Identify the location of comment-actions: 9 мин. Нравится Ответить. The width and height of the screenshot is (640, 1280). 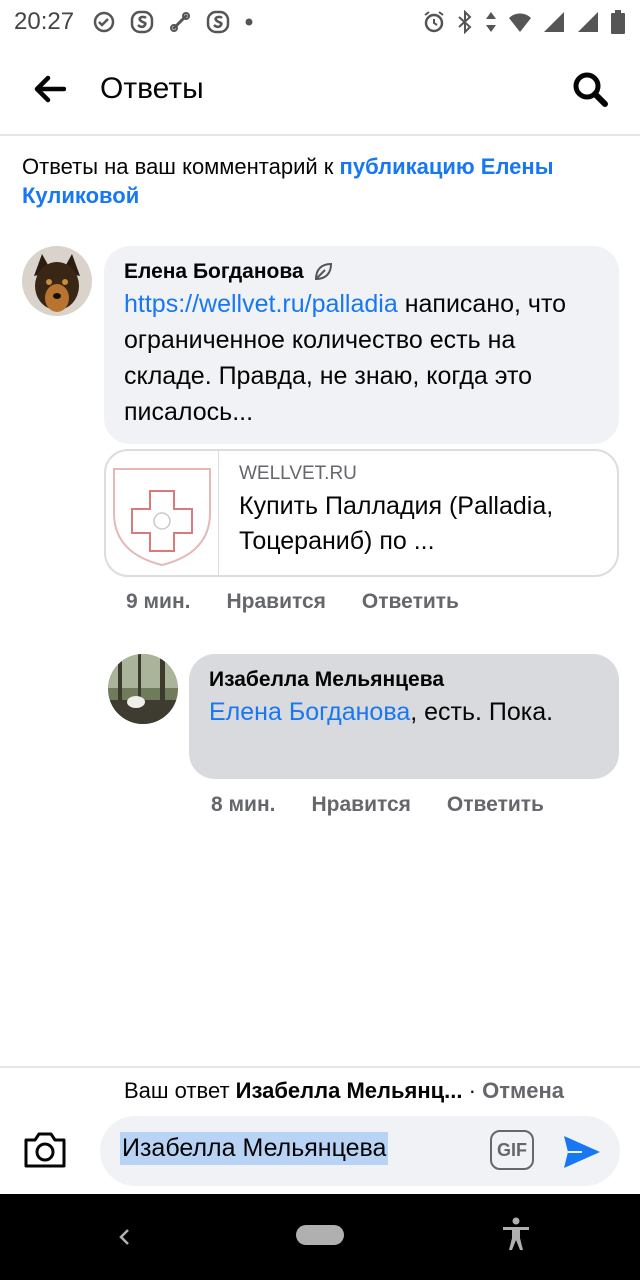
(292, 602).